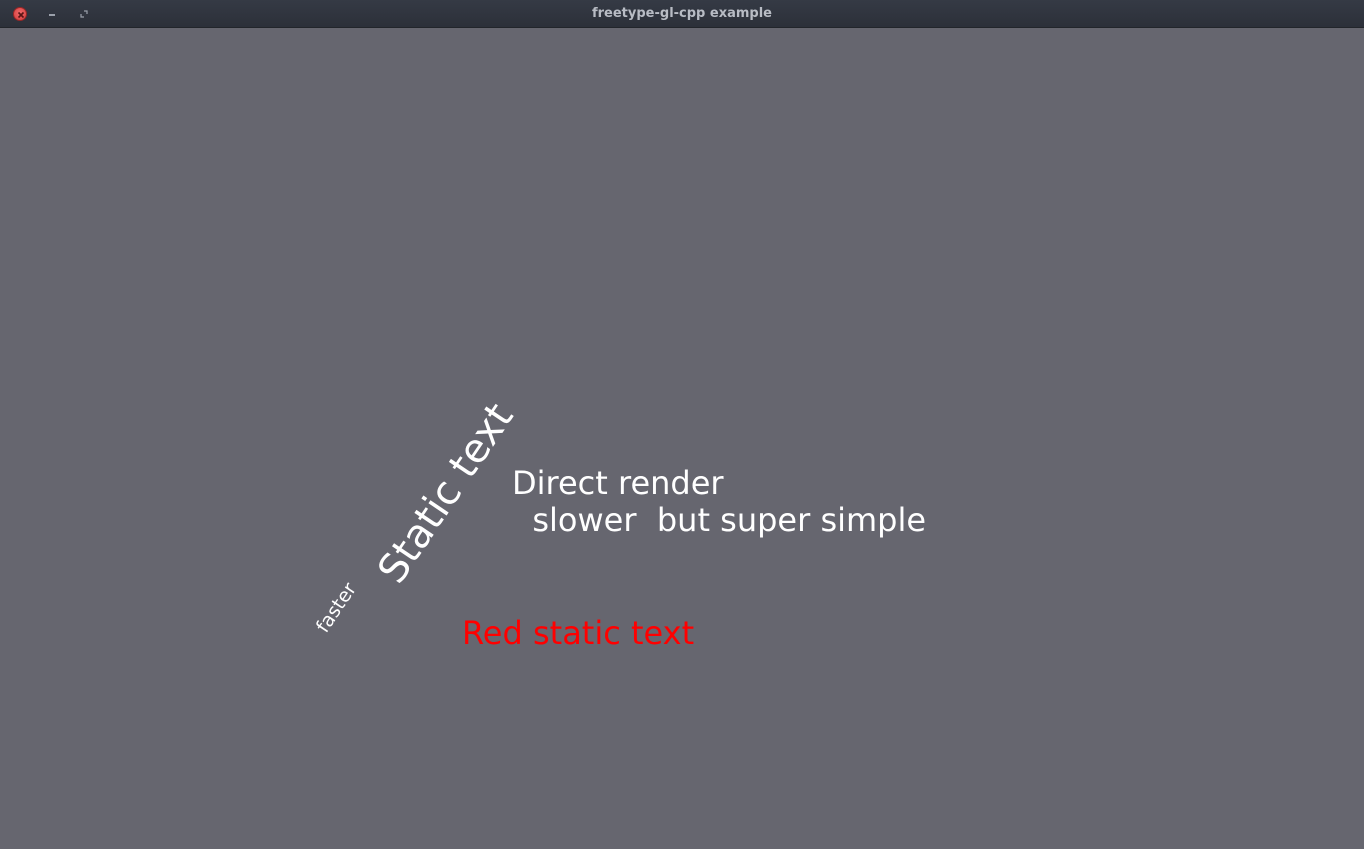 Image resolution: width=1364 pixels, height=849 pixels. What do you see at coordinates (618, 483) in the screenshot?
I see `direct-render-text: Direct render` at bounding box center [618, 483].